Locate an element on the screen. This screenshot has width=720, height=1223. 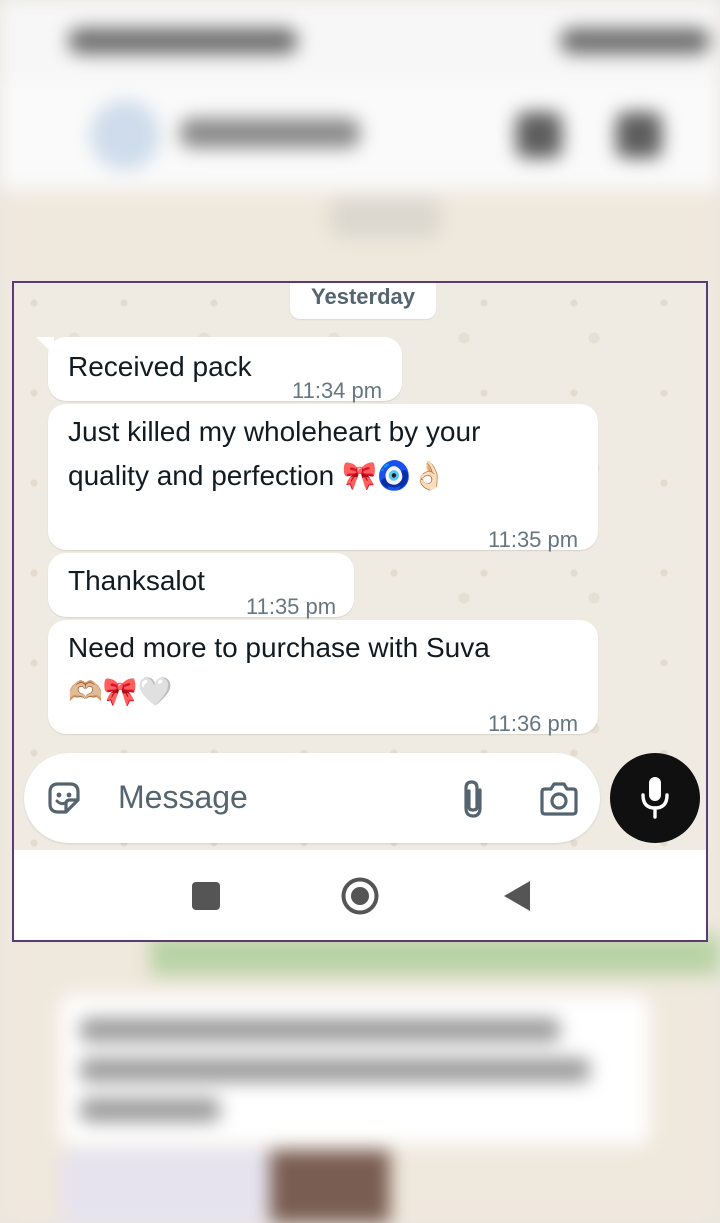
microphone-icon is located at coordinates (655, 798).